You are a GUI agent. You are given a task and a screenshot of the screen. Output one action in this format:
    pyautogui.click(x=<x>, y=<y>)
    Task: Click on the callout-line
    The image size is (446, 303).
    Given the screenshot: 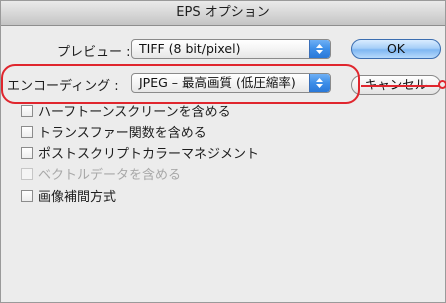 What is the action you would take?
    pyautogui.click(x=403, y=86)
    